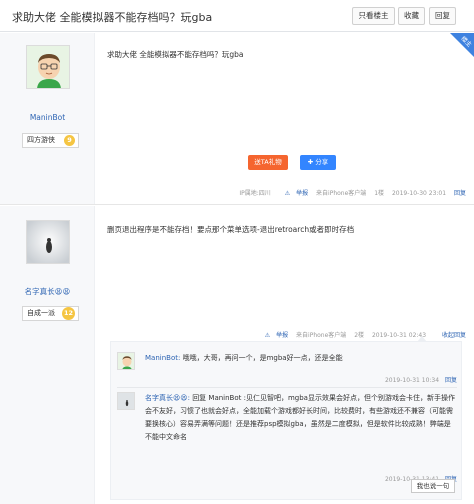 The image size is (474, 504). I want to click on only-op-button: 只看楼主, so click(373, 16).